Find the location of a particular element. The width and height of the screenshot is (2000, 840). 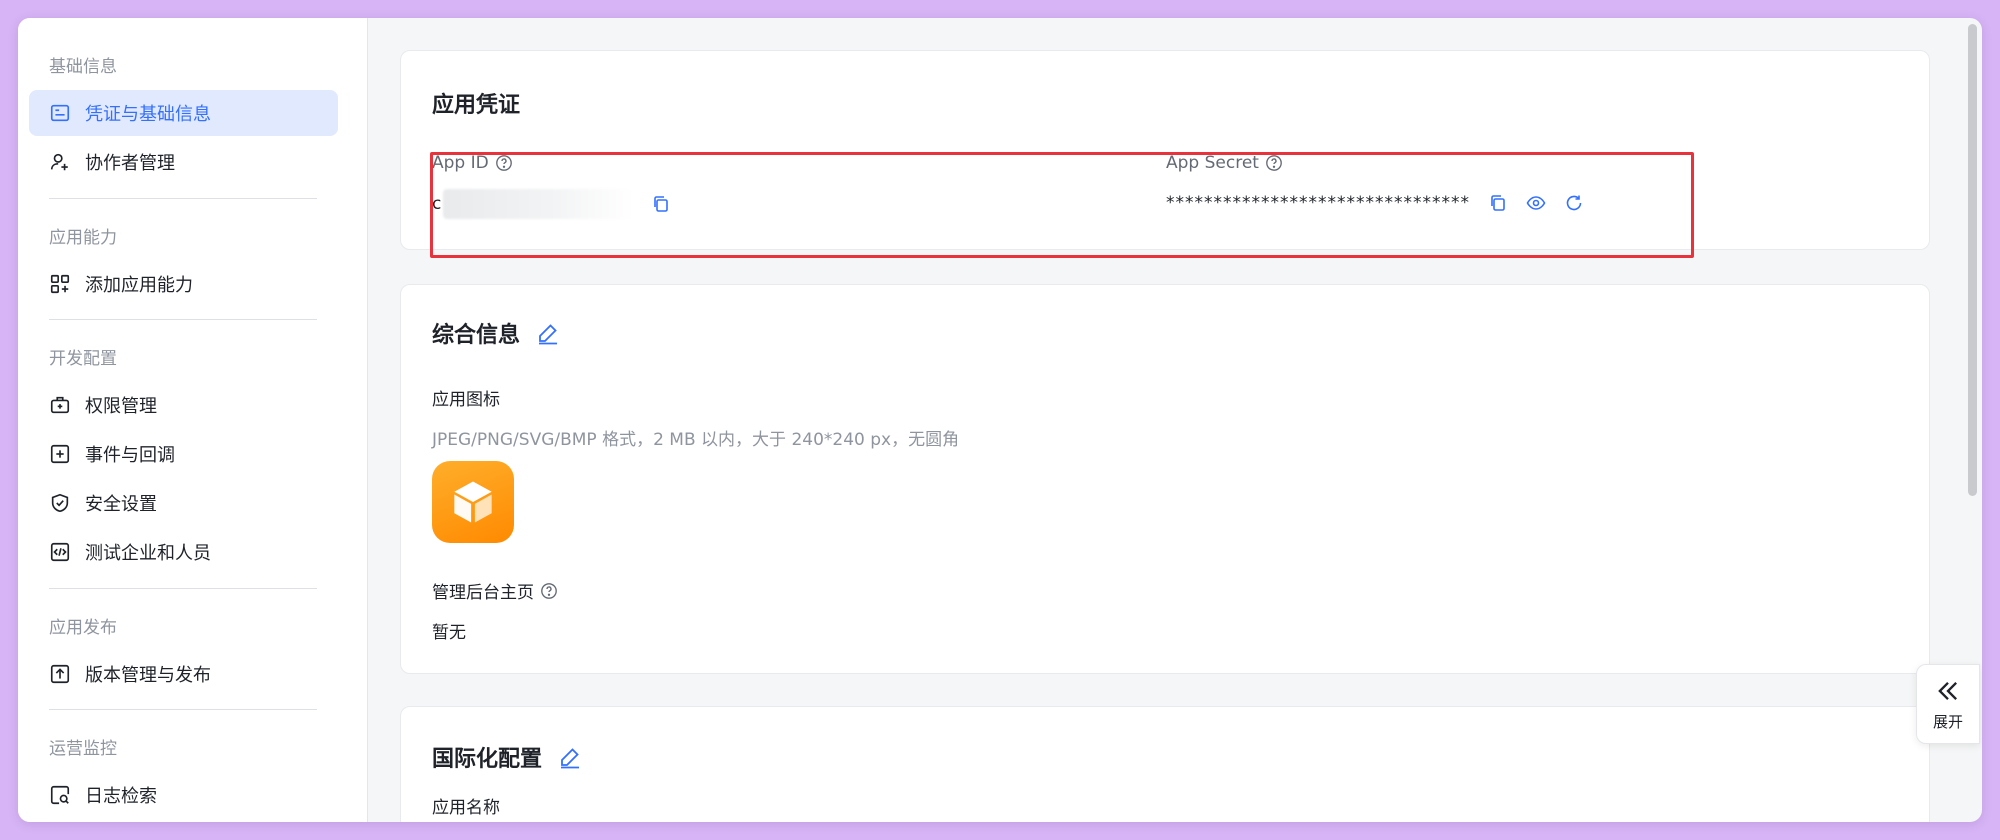

app-id-label: App ID is located at coordinates (472, 163).